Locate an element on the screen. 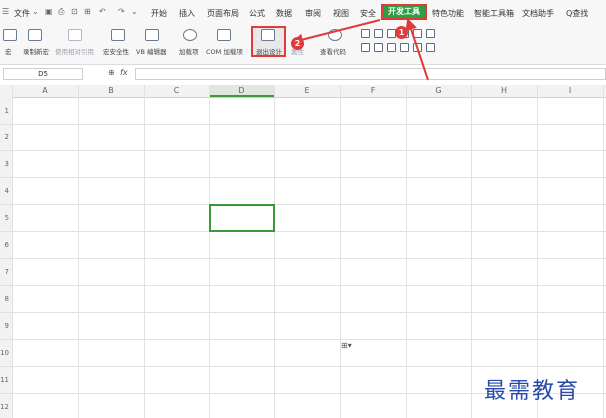 This screenshot has width=606, height=418. arrow-to-design-mode is located at coordinates (336, 32).